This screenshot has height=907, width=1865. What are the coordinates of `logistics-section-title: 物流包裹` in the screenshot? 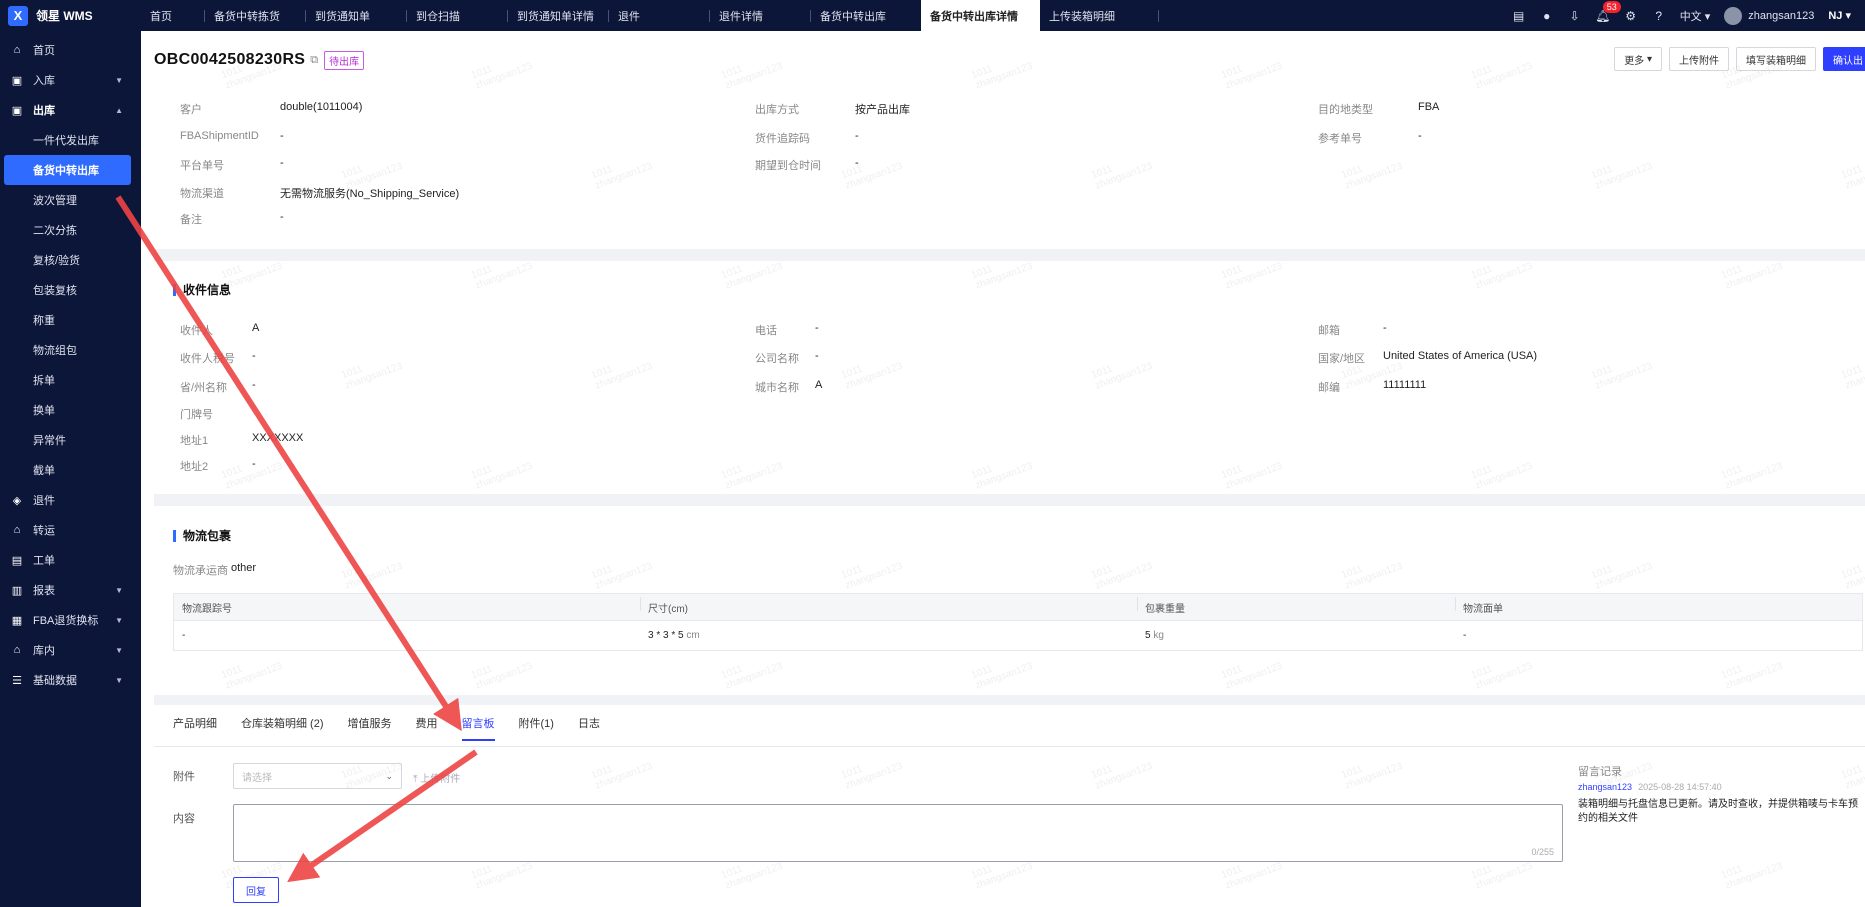 It's located at (202, 536).